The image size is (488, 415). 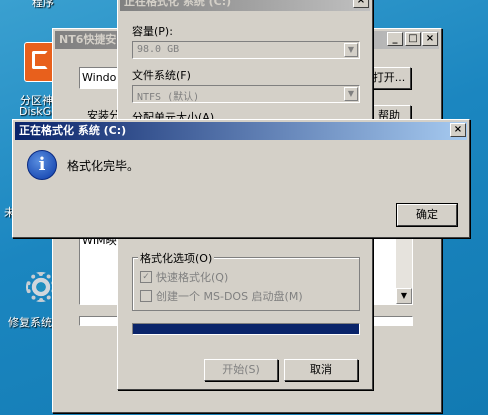 I want to click on filesystem-value: NTFS (默认), so click(x=168, y=97).